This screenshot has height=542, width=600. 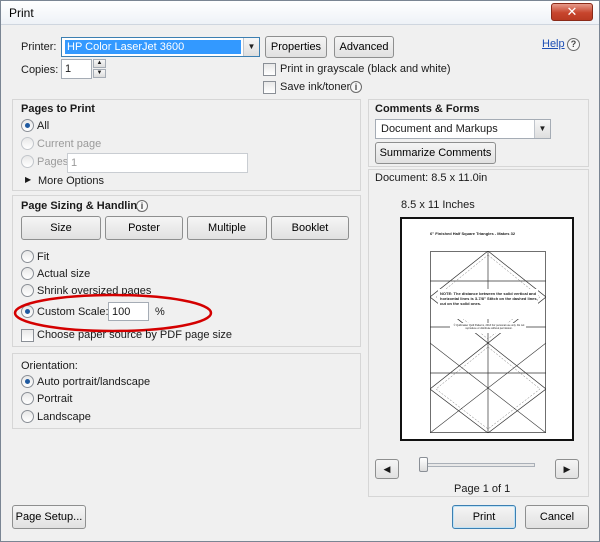 I want to click on page-slider-track, so click(x=477, y=465).